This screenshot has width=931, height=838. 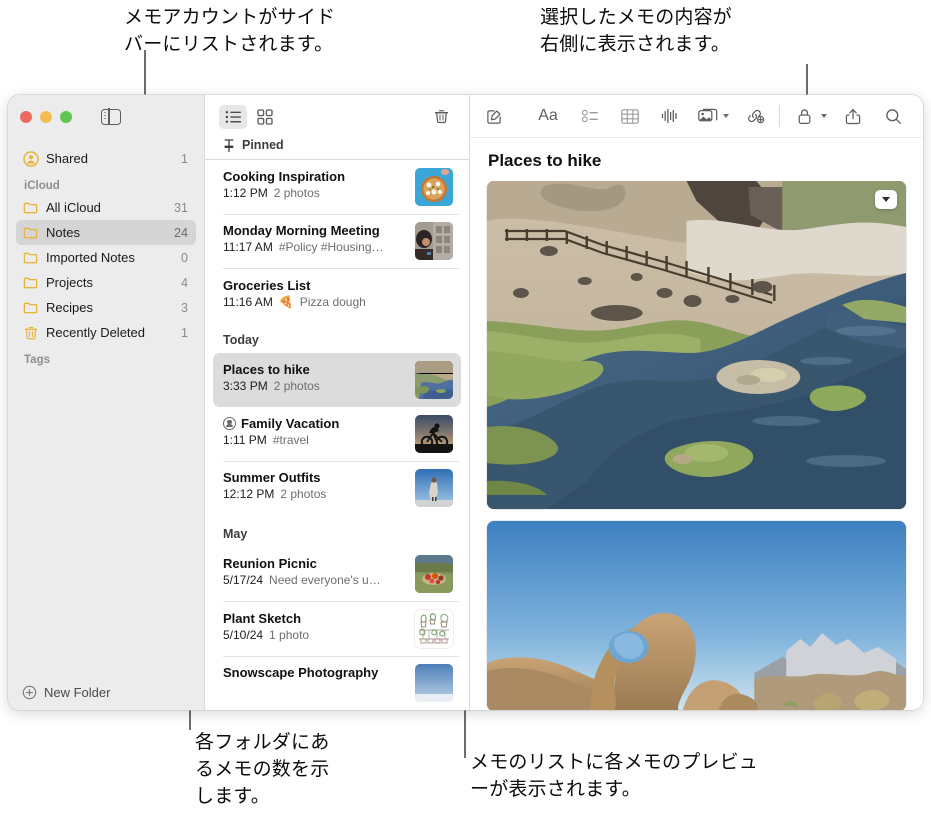 I want to click on sidebar-item-projects: Projects 4, so click(x=106, y=282).